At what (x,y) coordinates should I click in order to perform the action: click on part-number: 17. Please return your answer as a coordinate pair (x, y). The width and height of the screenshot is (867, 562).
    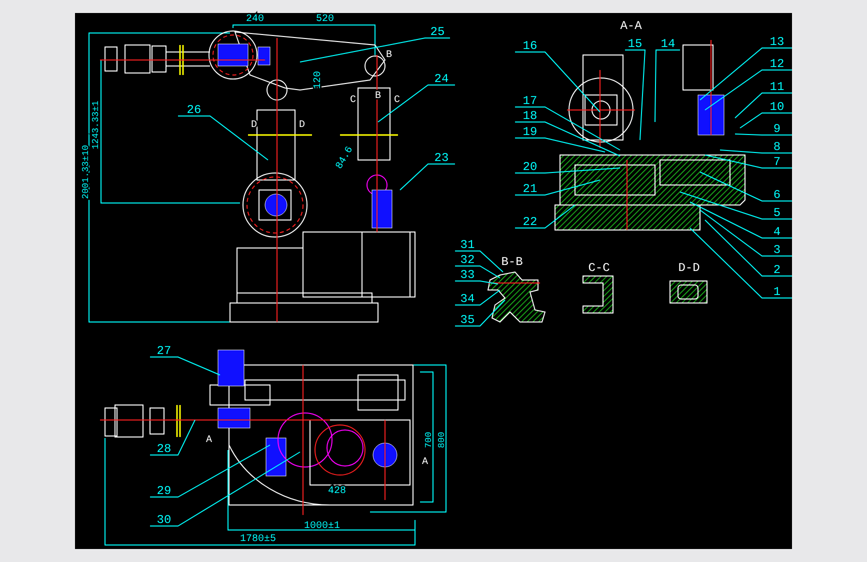
    Looking at the image, I should click on (530, 101).